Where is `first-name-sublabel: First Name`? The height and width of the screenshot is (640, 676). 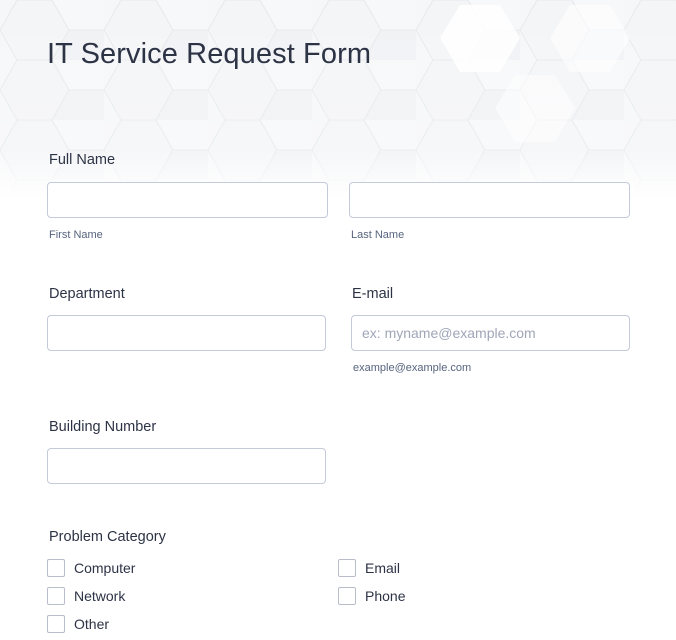 first-name-sublabel: First Name is located at coordinates (76, 235).